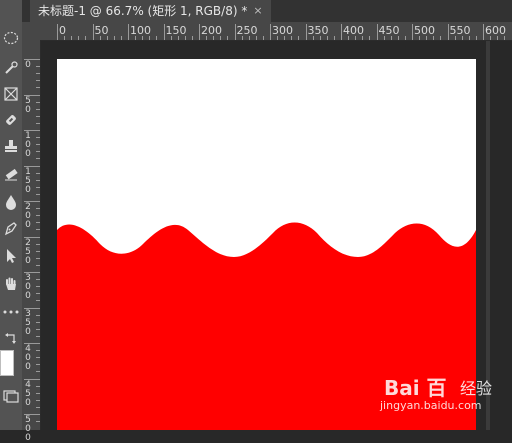 Image resolution: width=512 pixels, height=443 pixels. Describe the element at coordinates (11, 146) in the screenshot. I see `clone-stamp-tool-icon` at that location.